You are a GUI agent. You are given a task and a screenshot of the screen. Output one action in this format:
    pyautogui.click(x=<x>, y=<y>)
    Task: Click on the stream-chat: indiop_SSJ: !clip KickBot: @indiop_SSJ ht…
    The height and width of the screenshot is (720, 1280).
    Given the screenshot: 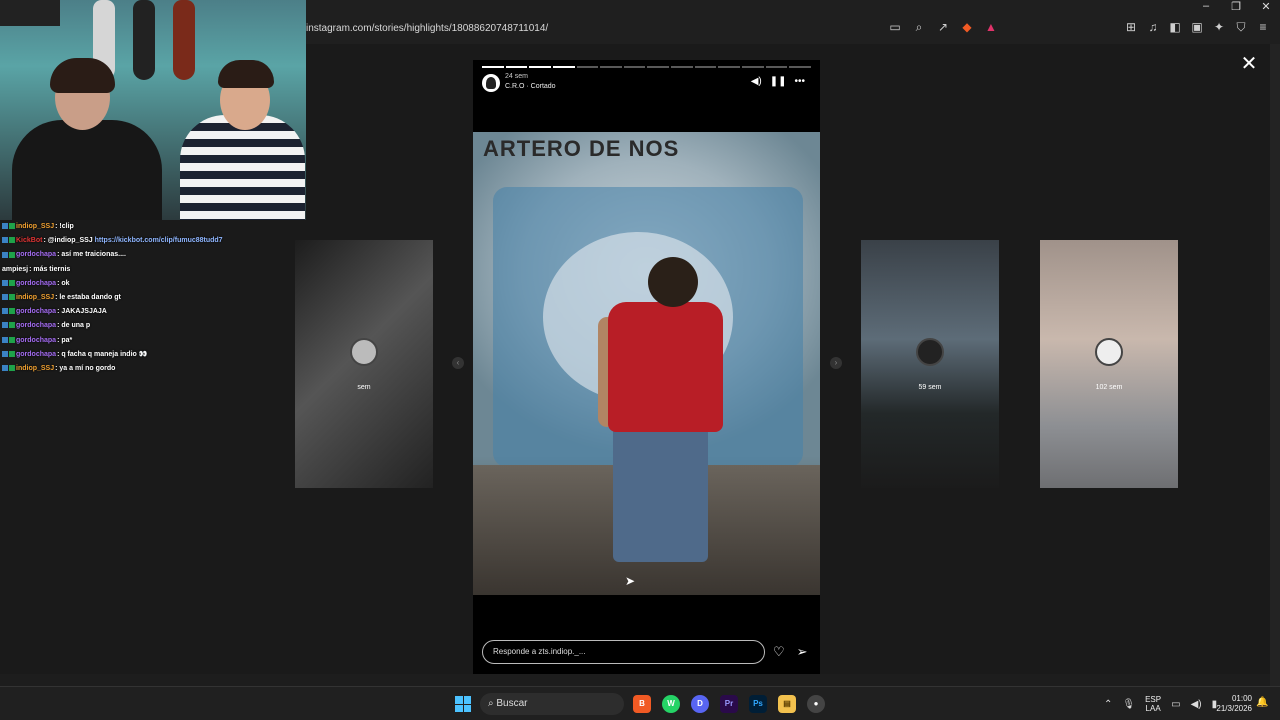 What is the action you would take?
    pyautogui.click(x=153, y=297)
    